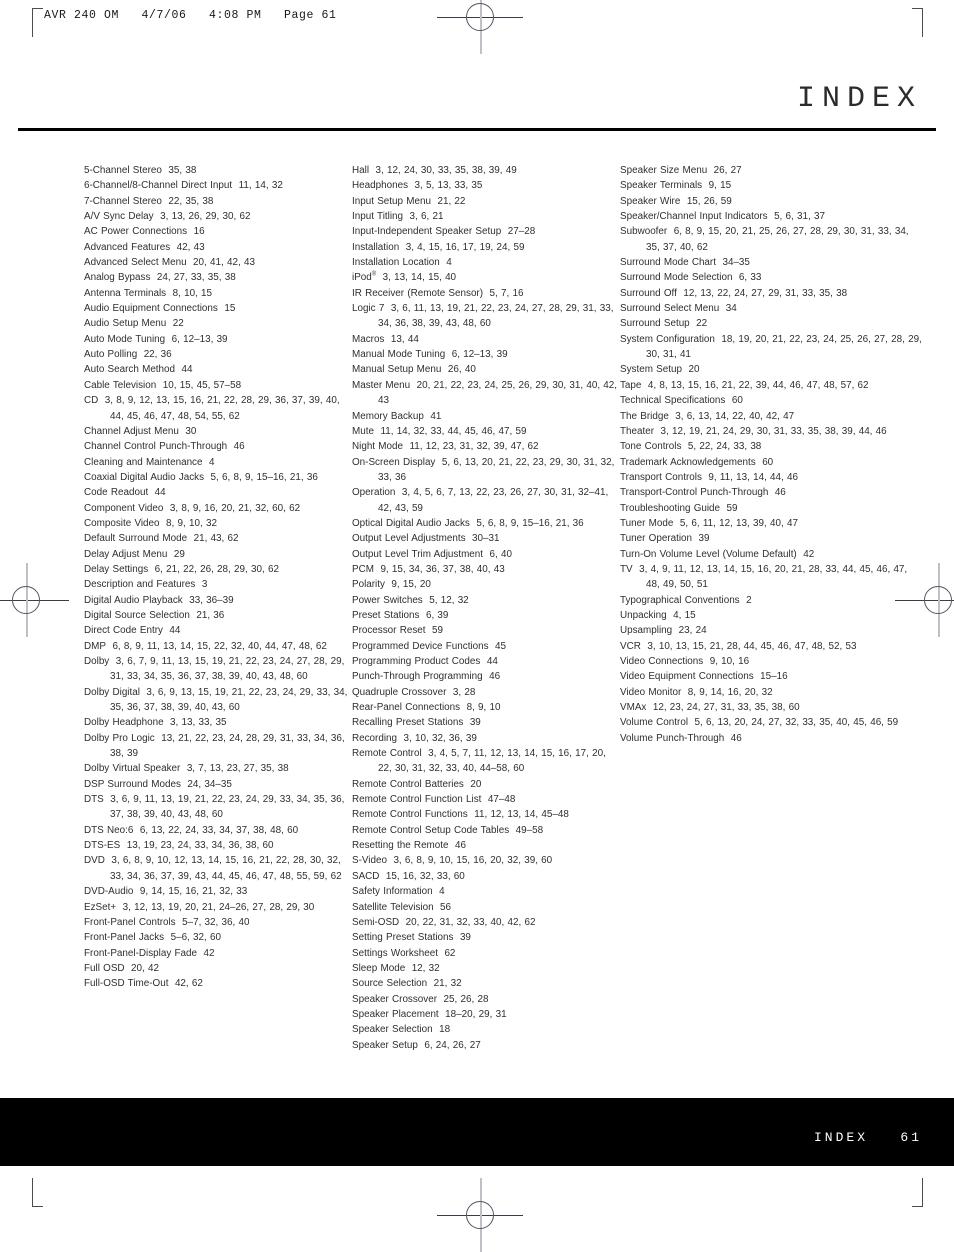 The height and width of the screenshot is (1252, 954). What do you see at coordinates (393, 907) in the screenshot?
I see `index-entry-term: Satellite Television` at bounding box center [393, 907].